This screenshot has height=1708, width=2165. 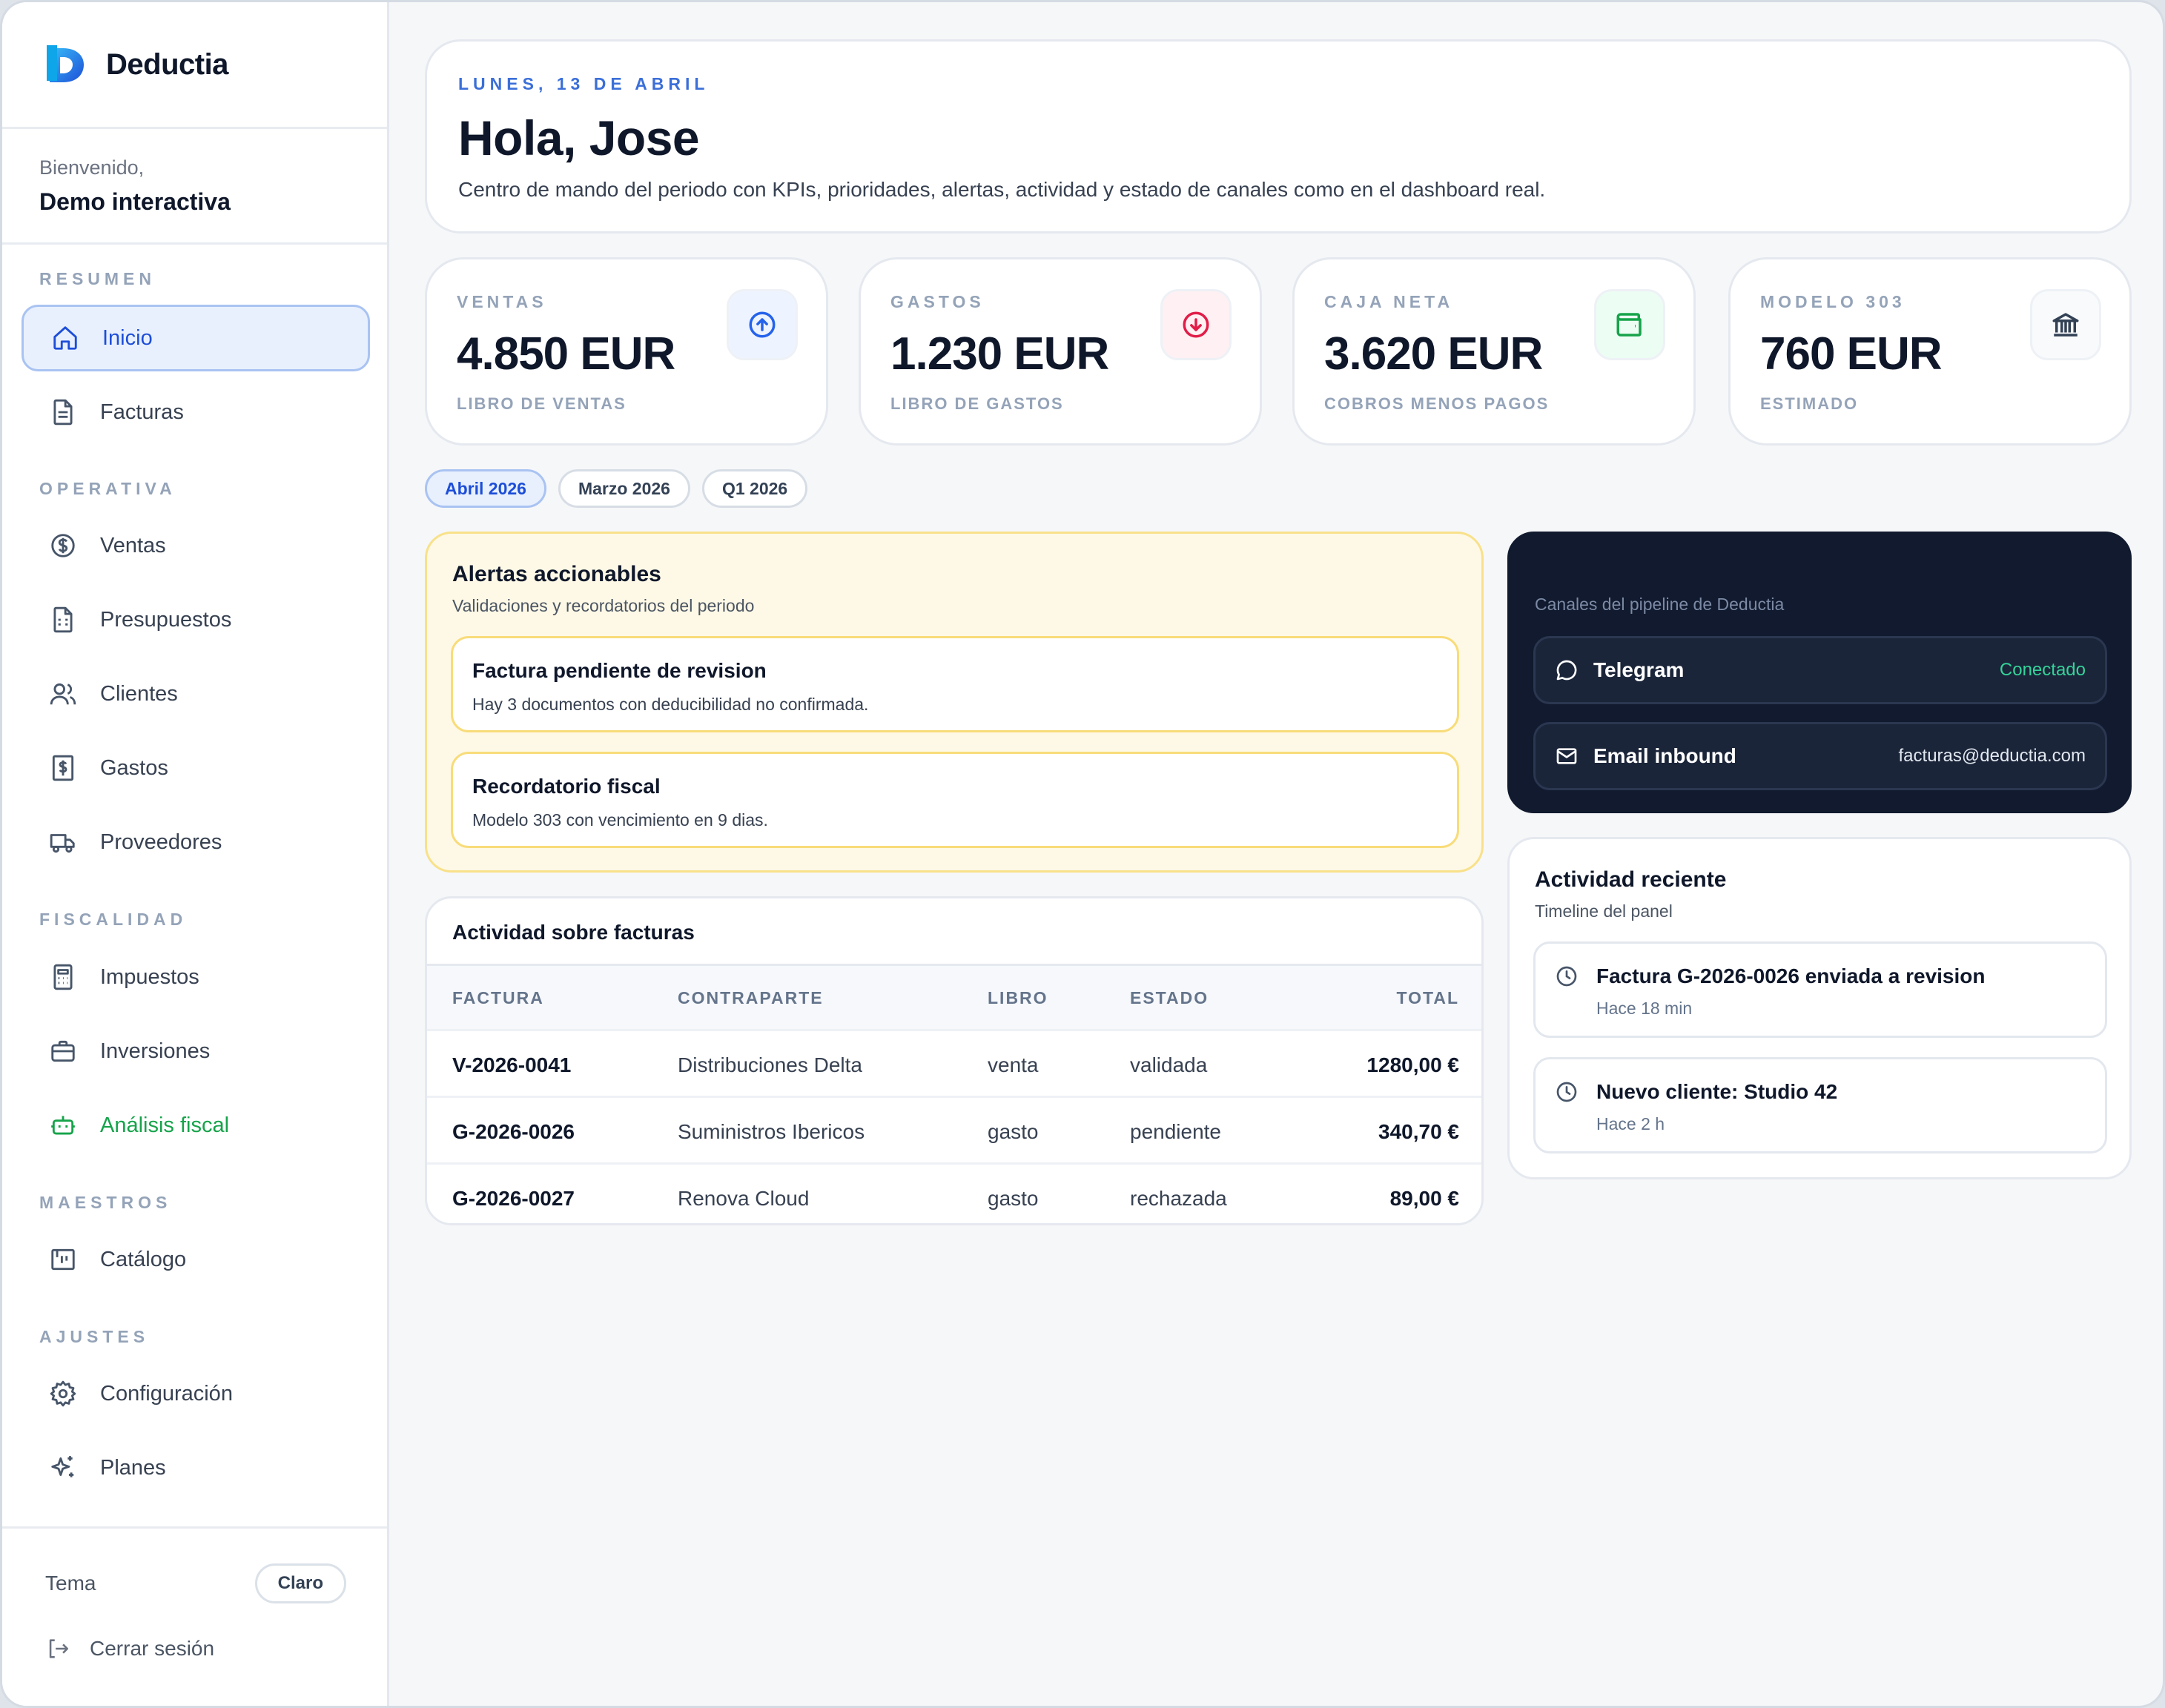 What do you see at coordinates (63, 620) in the screenshot?
I see `calculator-doc-icon` at bounding box center [63, 620].